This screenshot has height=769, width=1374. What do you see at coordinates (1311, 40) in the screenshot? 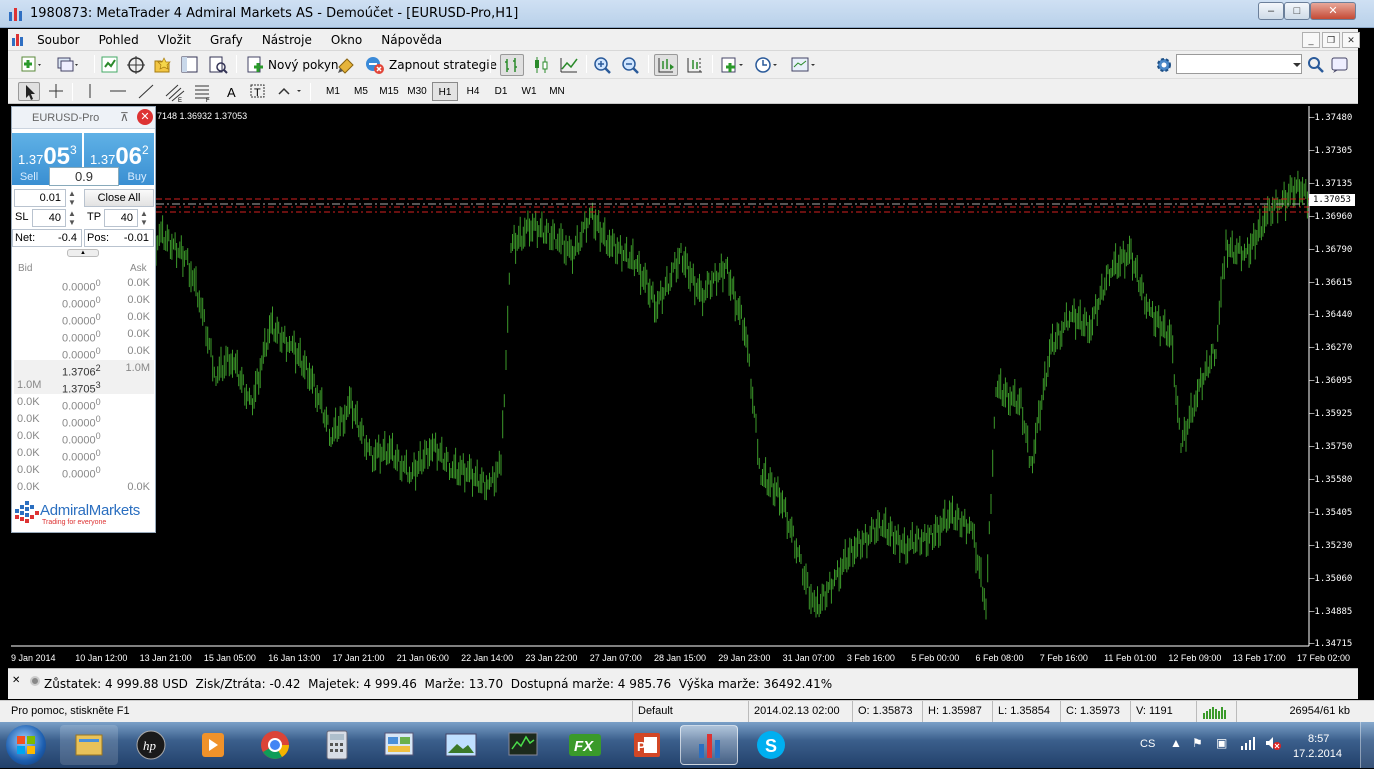
I see `mdi-minimize-button: _` at bounding box center [1311, 40].